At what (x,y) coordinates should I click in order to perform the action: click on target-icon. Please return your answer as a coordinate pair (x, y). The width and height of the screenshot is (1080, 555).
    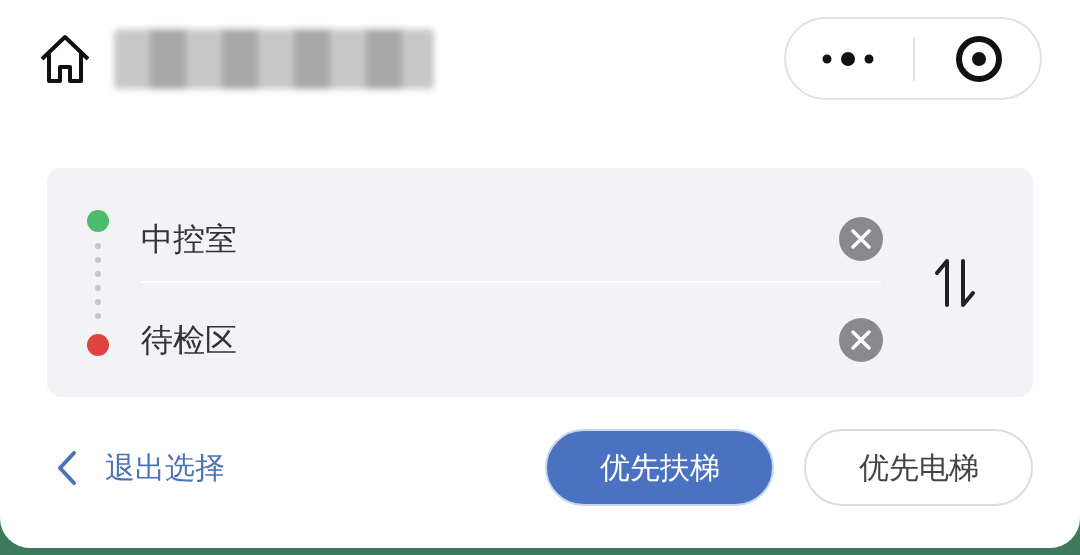
    Looking at the image, I should click on (979, 58).